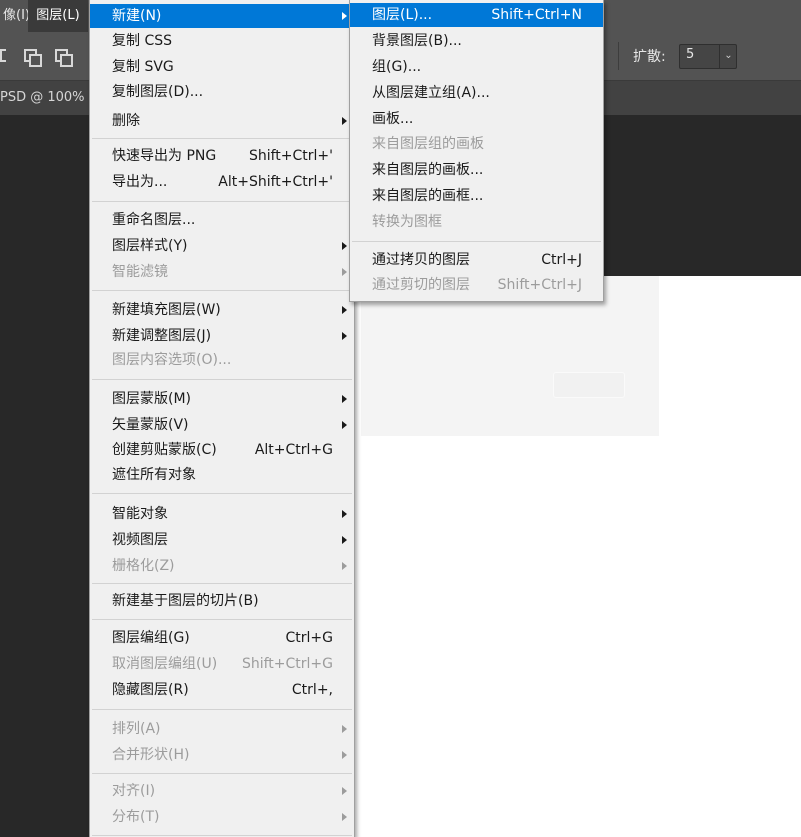 The height and width of the screenshot is (837, 801). I want to click on new-submenu-item-11: 通过剪切的图层 Shift+Ctrl+J, so click(476, 285).